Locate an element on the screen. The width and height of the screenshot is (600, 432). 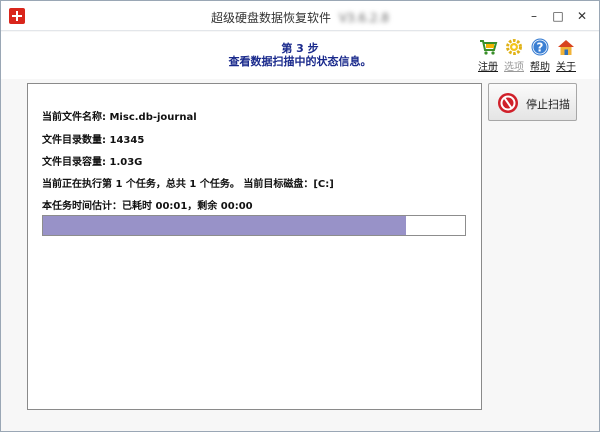
minimize-button: – is located at coordinates (534, 16).